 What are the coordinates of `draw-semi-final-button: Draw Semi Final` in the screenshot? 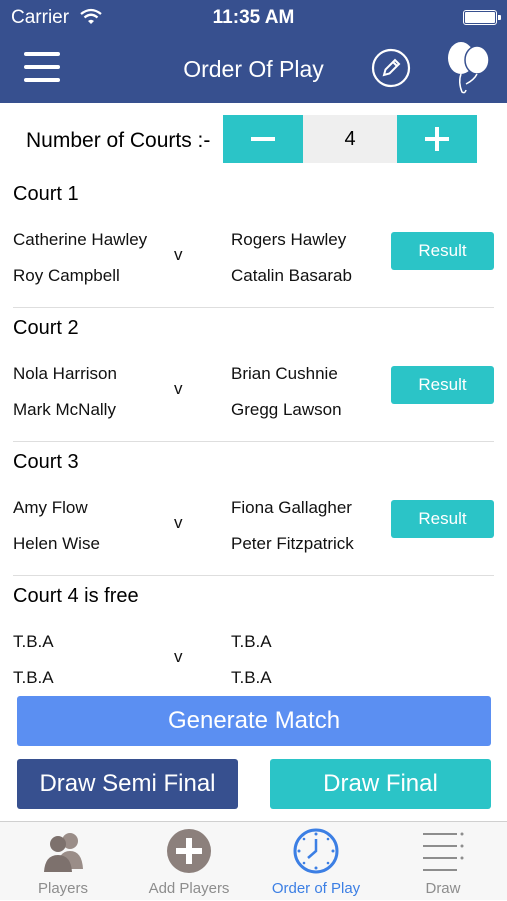 It's located at (127, 784).